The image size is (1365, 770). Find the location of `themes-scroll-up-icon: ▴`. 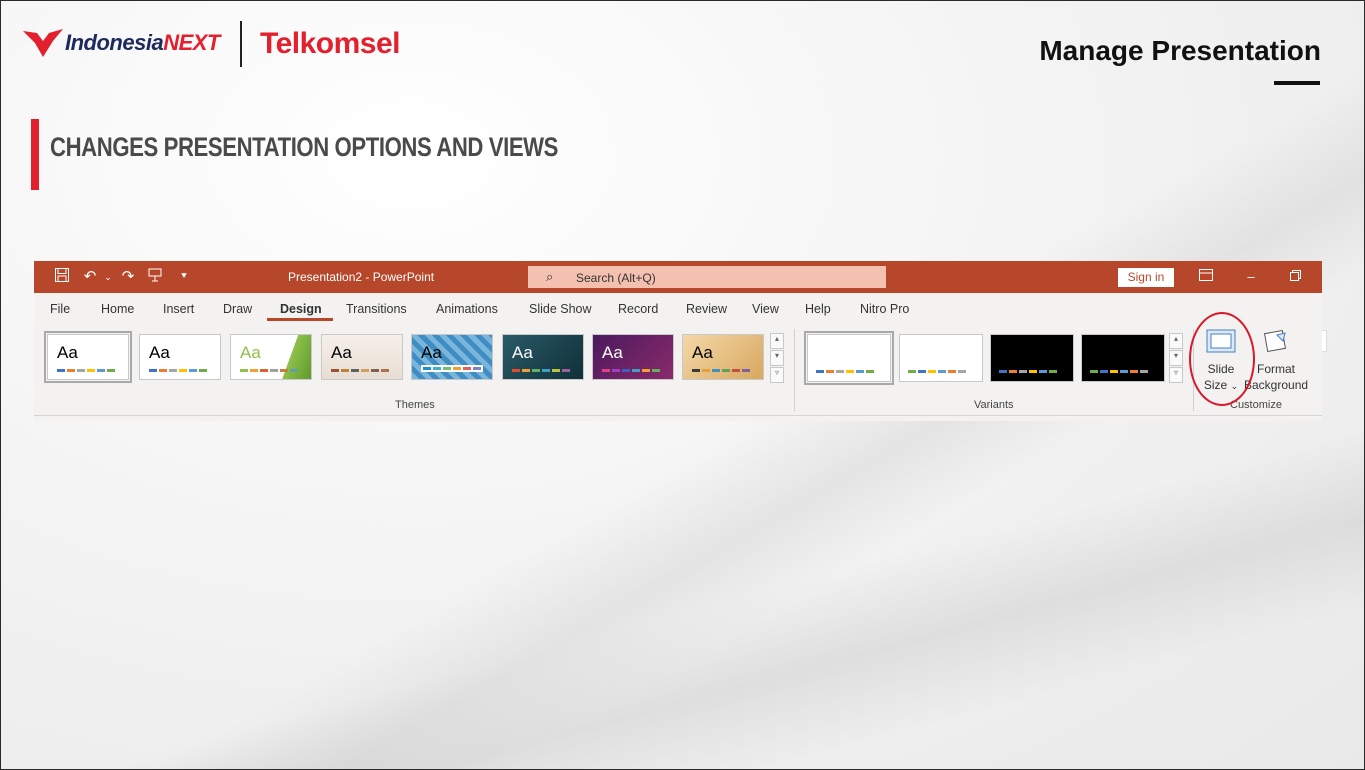

themes-scroll-up-icon: ▴ is located at coordinates (777, 341).